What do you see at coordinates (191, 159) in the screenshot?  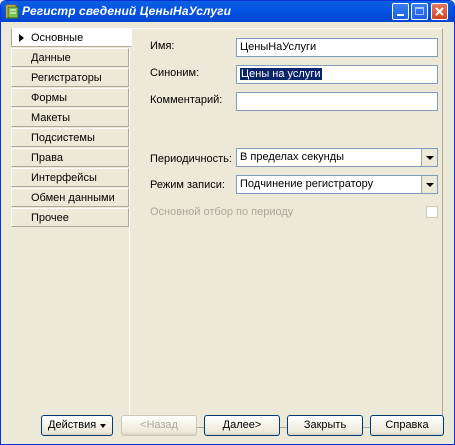 I see `periodicity-label: Периодичность:` at bounding box center [191, 159].